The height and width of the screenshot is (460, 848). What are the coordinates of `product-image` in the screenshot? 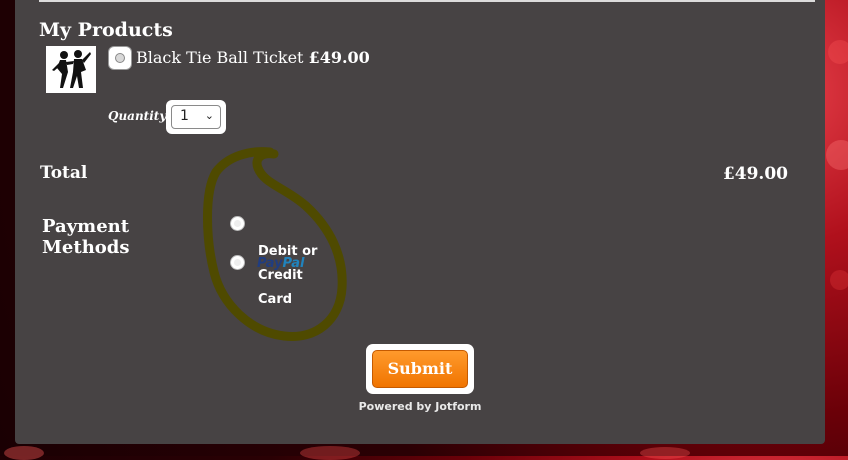 It's located at (71, 69).